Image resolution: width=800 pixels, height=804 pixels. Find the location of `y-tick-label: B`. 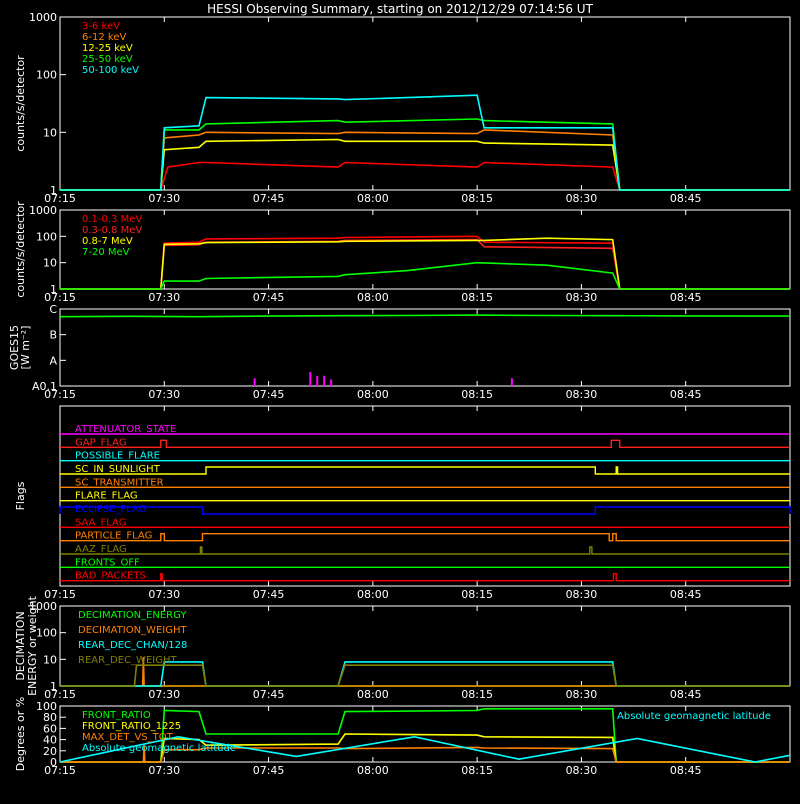

y-tick-label: B is located at coordinates (53, 335).